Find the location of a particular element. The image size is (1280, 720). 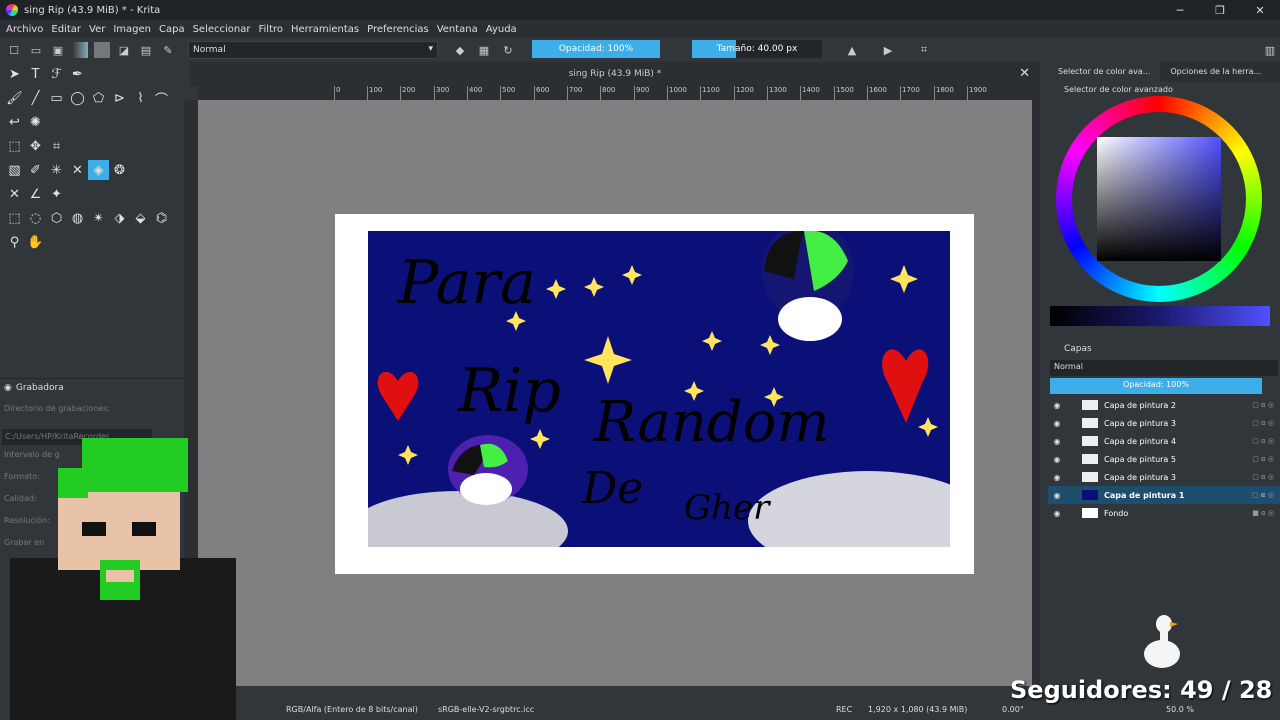

brush-presets-icon: ▤ is located at coordinates (146, 50).